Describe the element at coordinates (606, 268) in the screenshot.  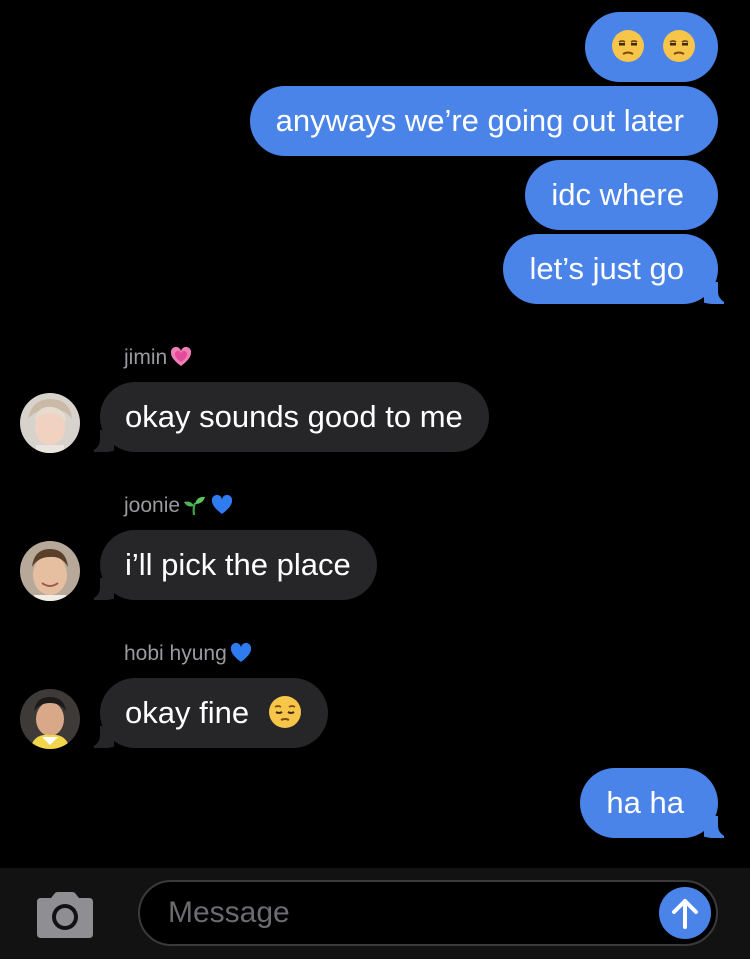
I see `message-text: let’s just go` at that location.